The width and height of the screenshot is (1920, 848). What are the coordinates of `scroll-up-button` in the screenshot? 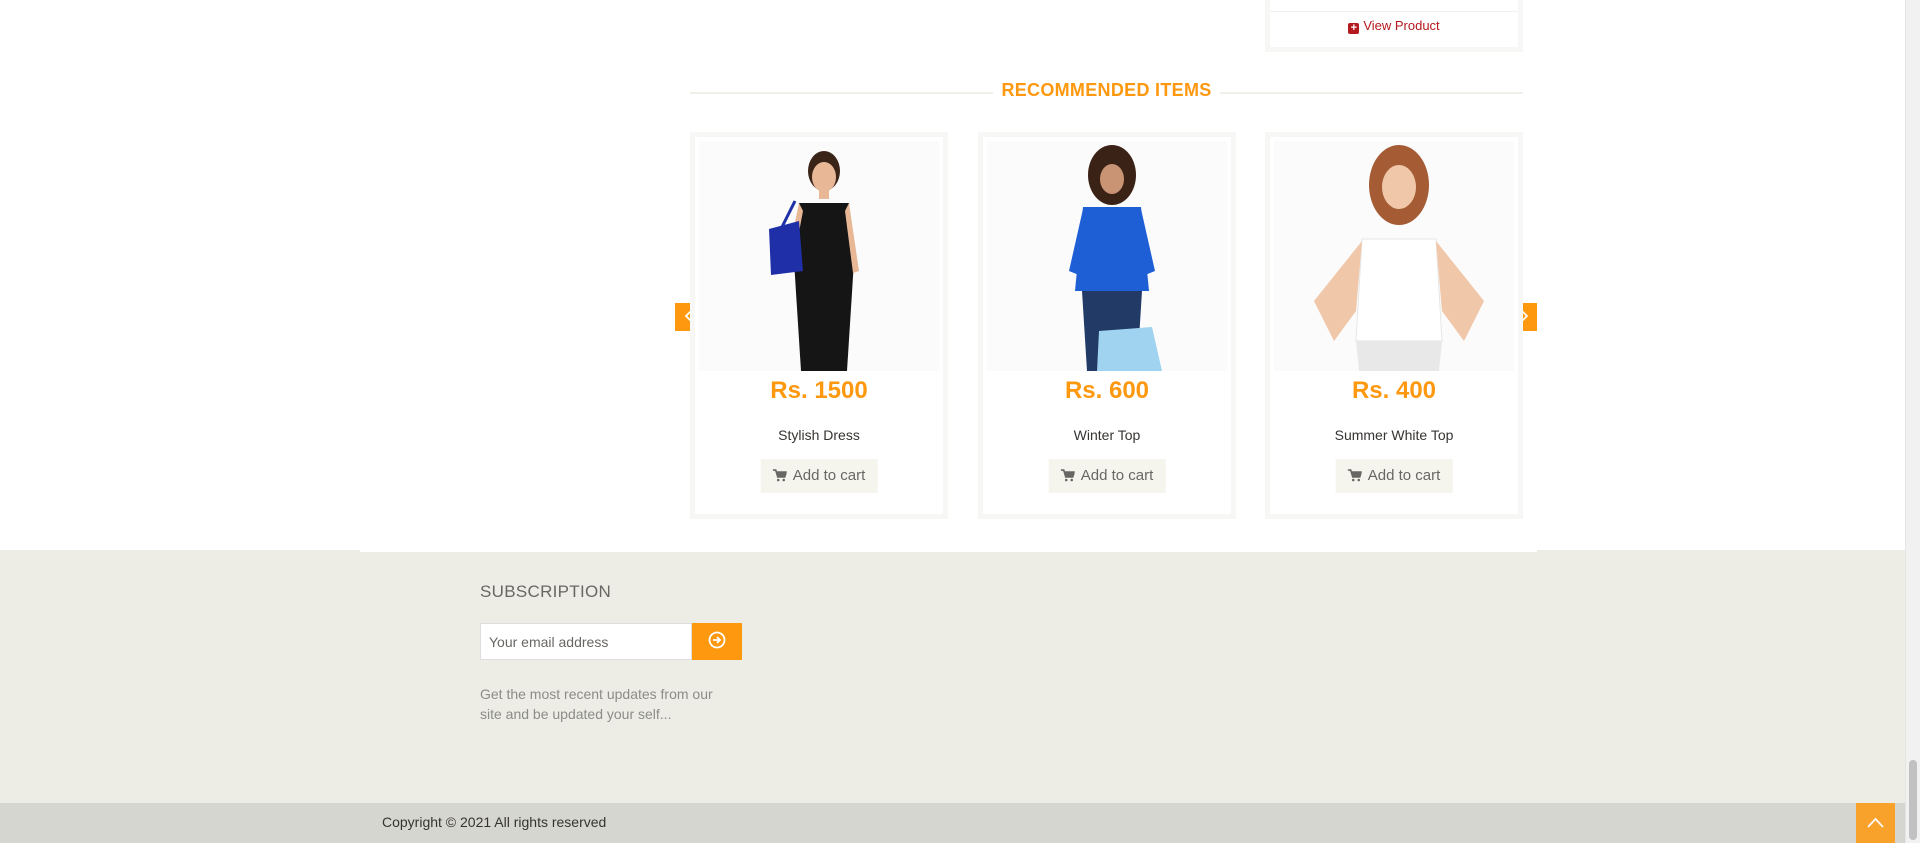 It's located at (1875, 823).